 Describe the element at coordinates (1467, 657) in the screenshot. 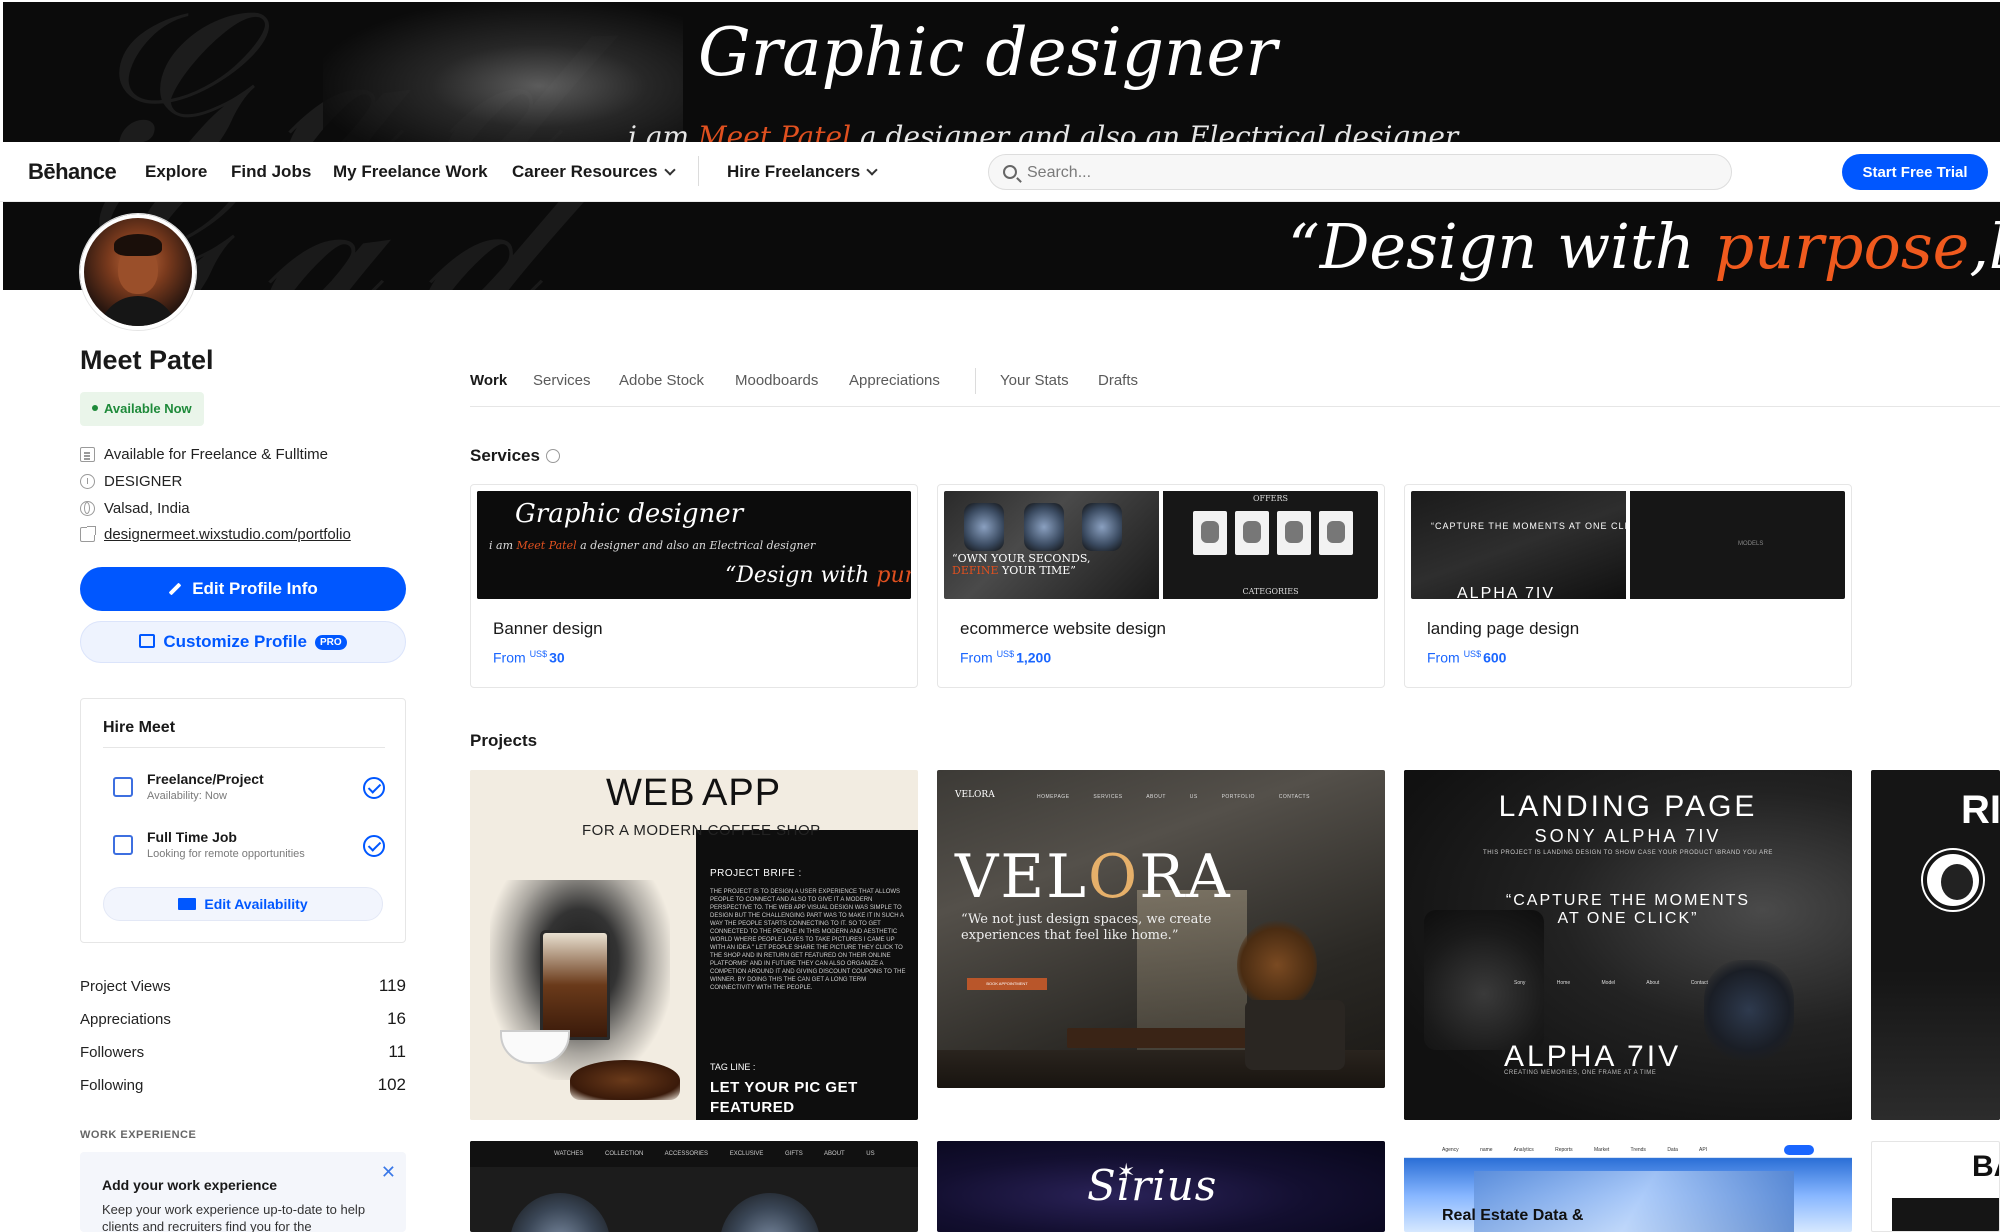

I see `service-price: From US$ 600` at that location.